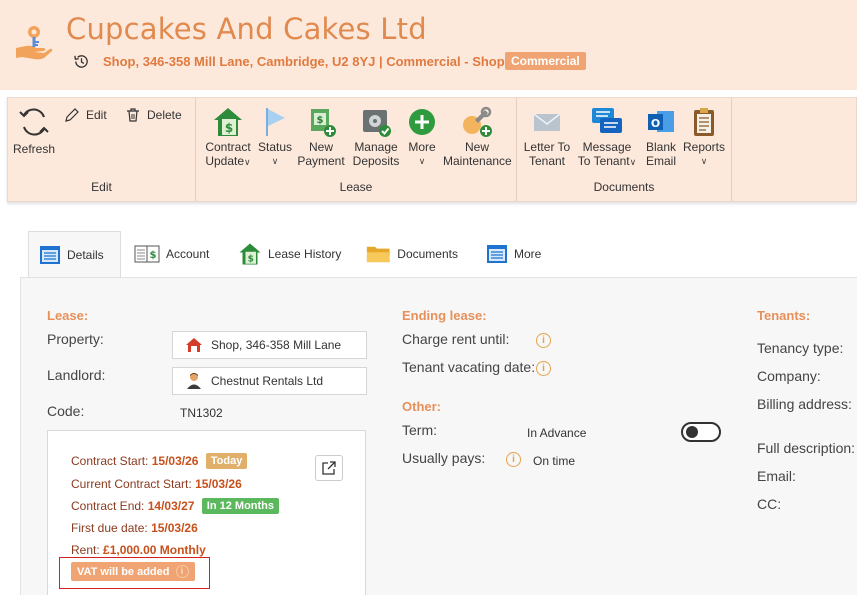 This screenshot has width=857, height=595. Describe the element at coordinates (547, 147) in the screenshot. I see `letter-label: Letter To` at that location.